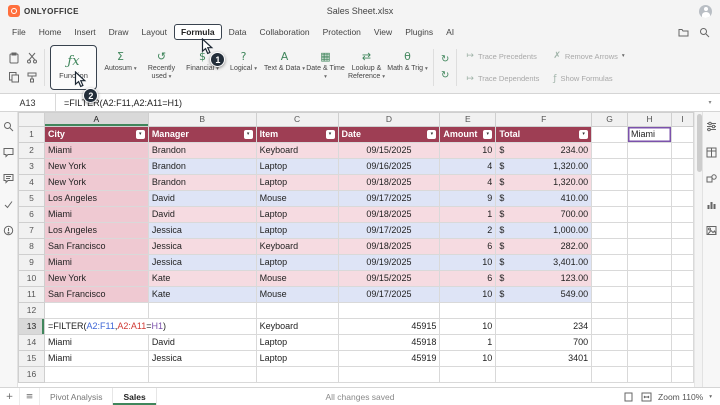  What do you see at coordinates (202, 198) in the screenshot?
I see `cell: David` at bounding box center [202, 198].